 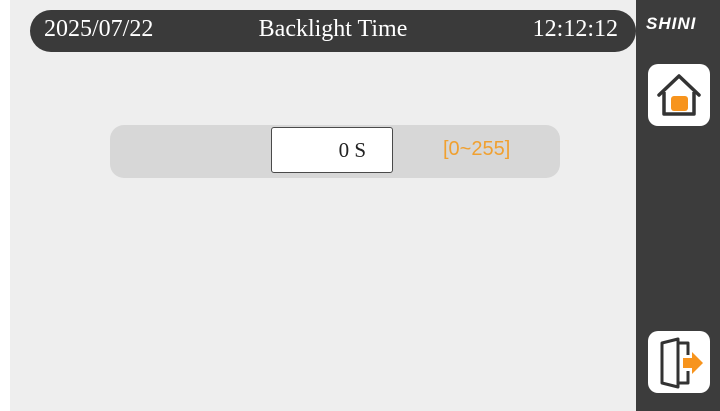 I want to click on backlight-time-row: 0 S [0~255], so click(x=335, y=151).